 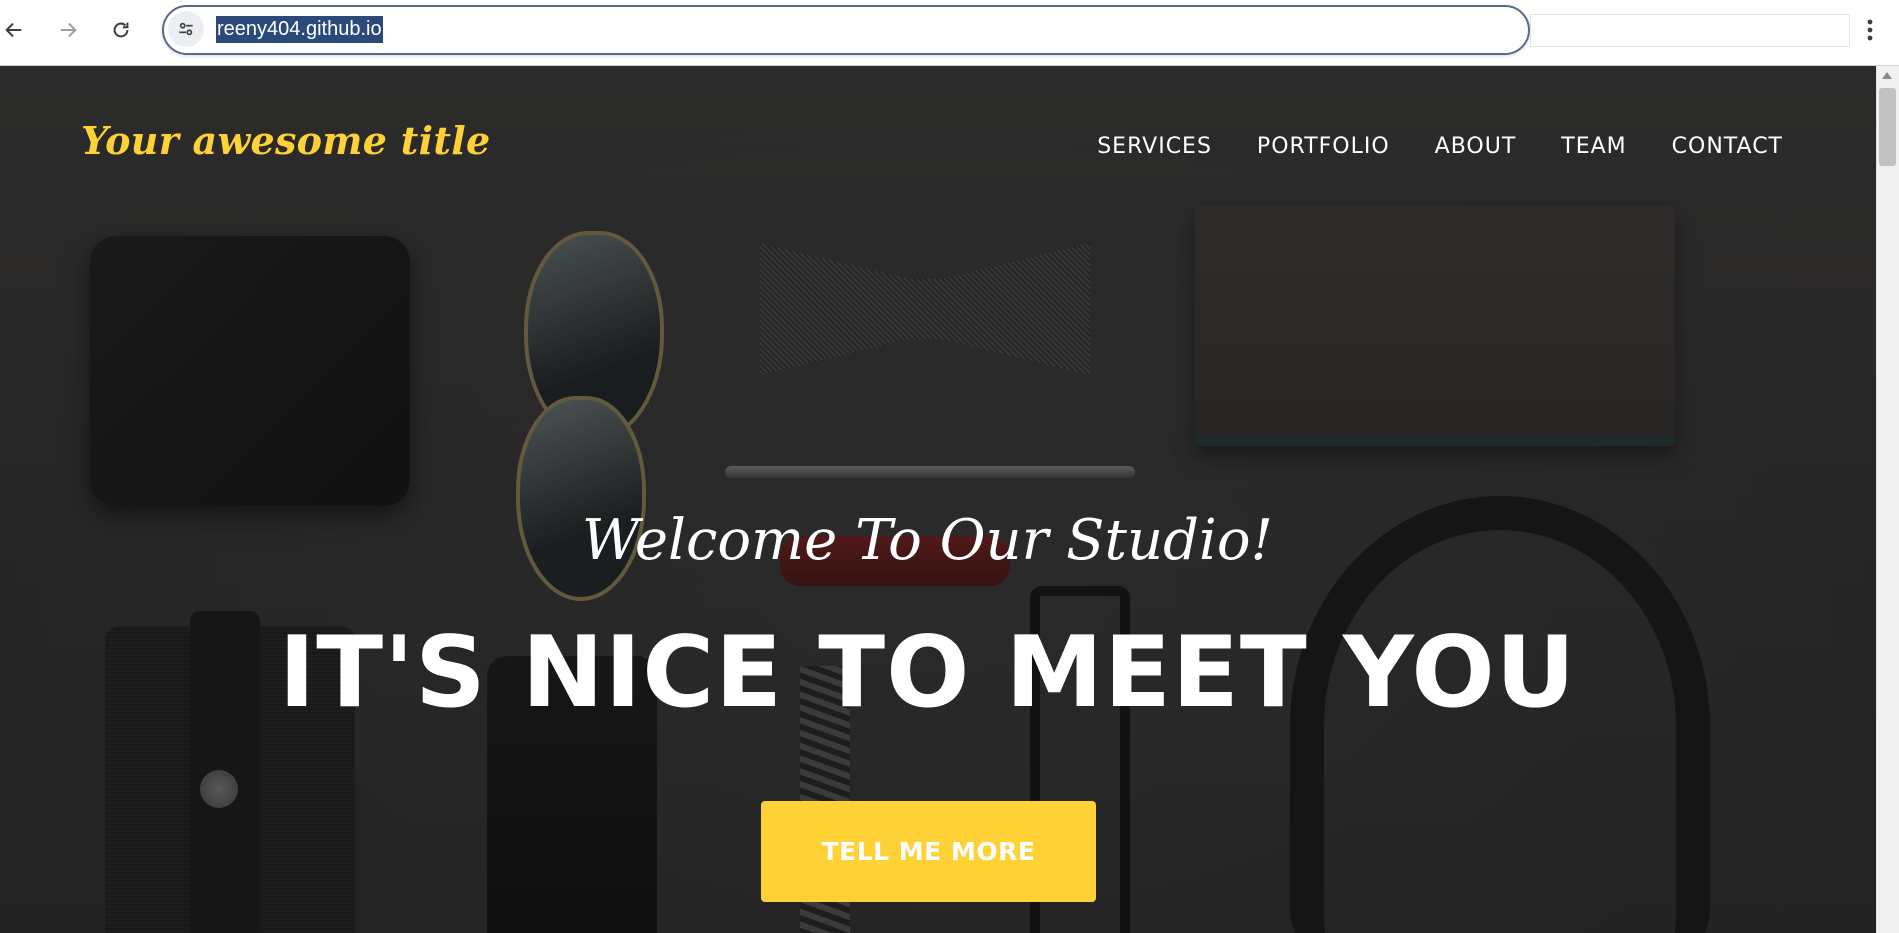 What do you see at coordinates (1887, 75) in the screenshot?
I see `scroll-up-arrow-icon` at bounding box center [1887, 75].